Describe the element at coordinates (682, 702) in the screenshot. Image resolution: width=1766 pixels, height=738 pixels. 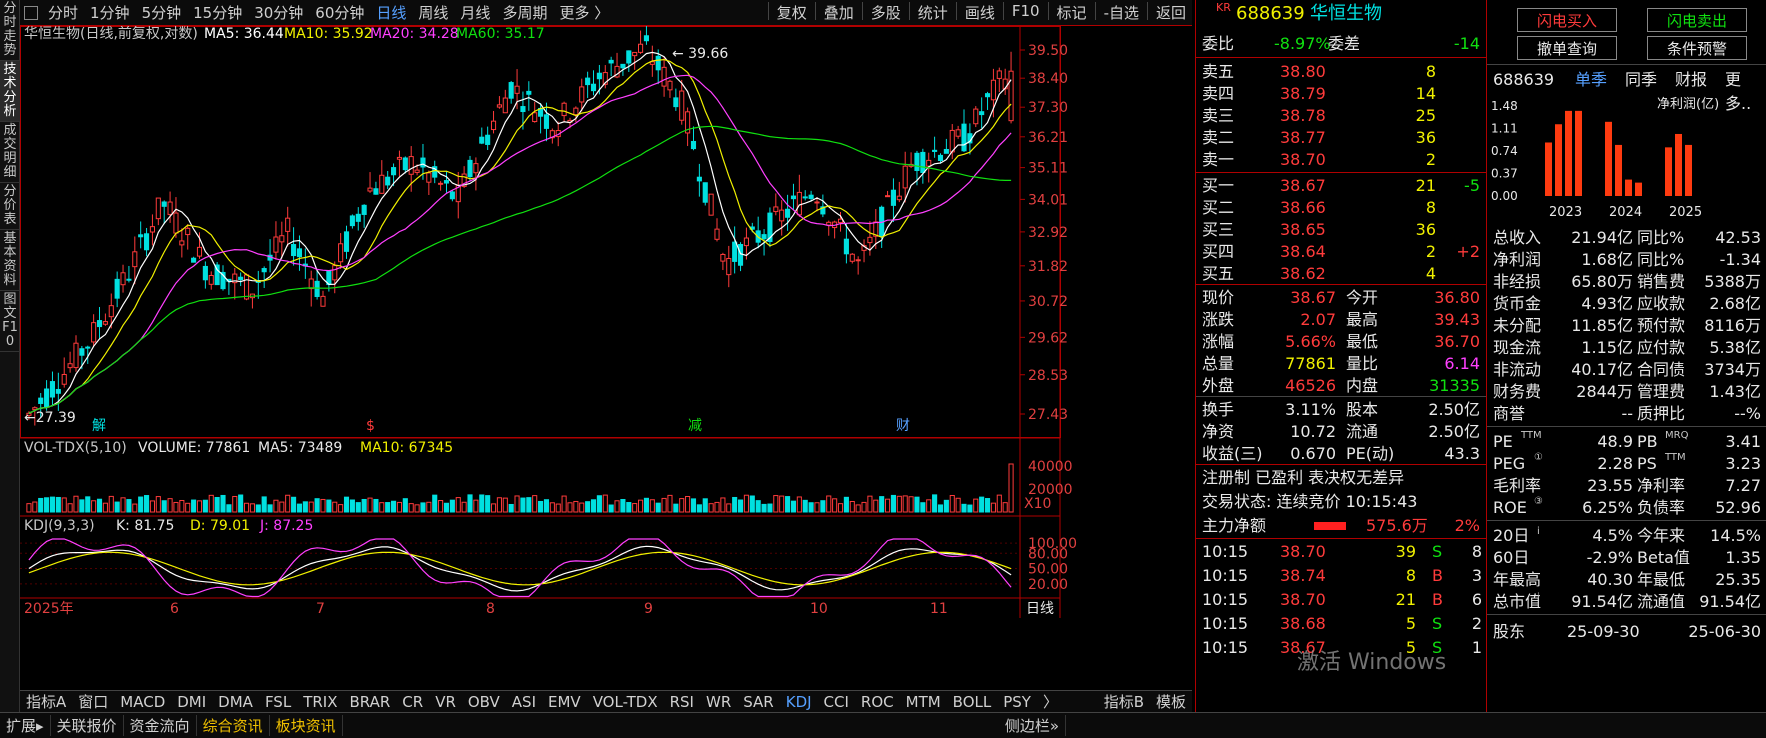
I see `indicator-tab: RSI` at that location.